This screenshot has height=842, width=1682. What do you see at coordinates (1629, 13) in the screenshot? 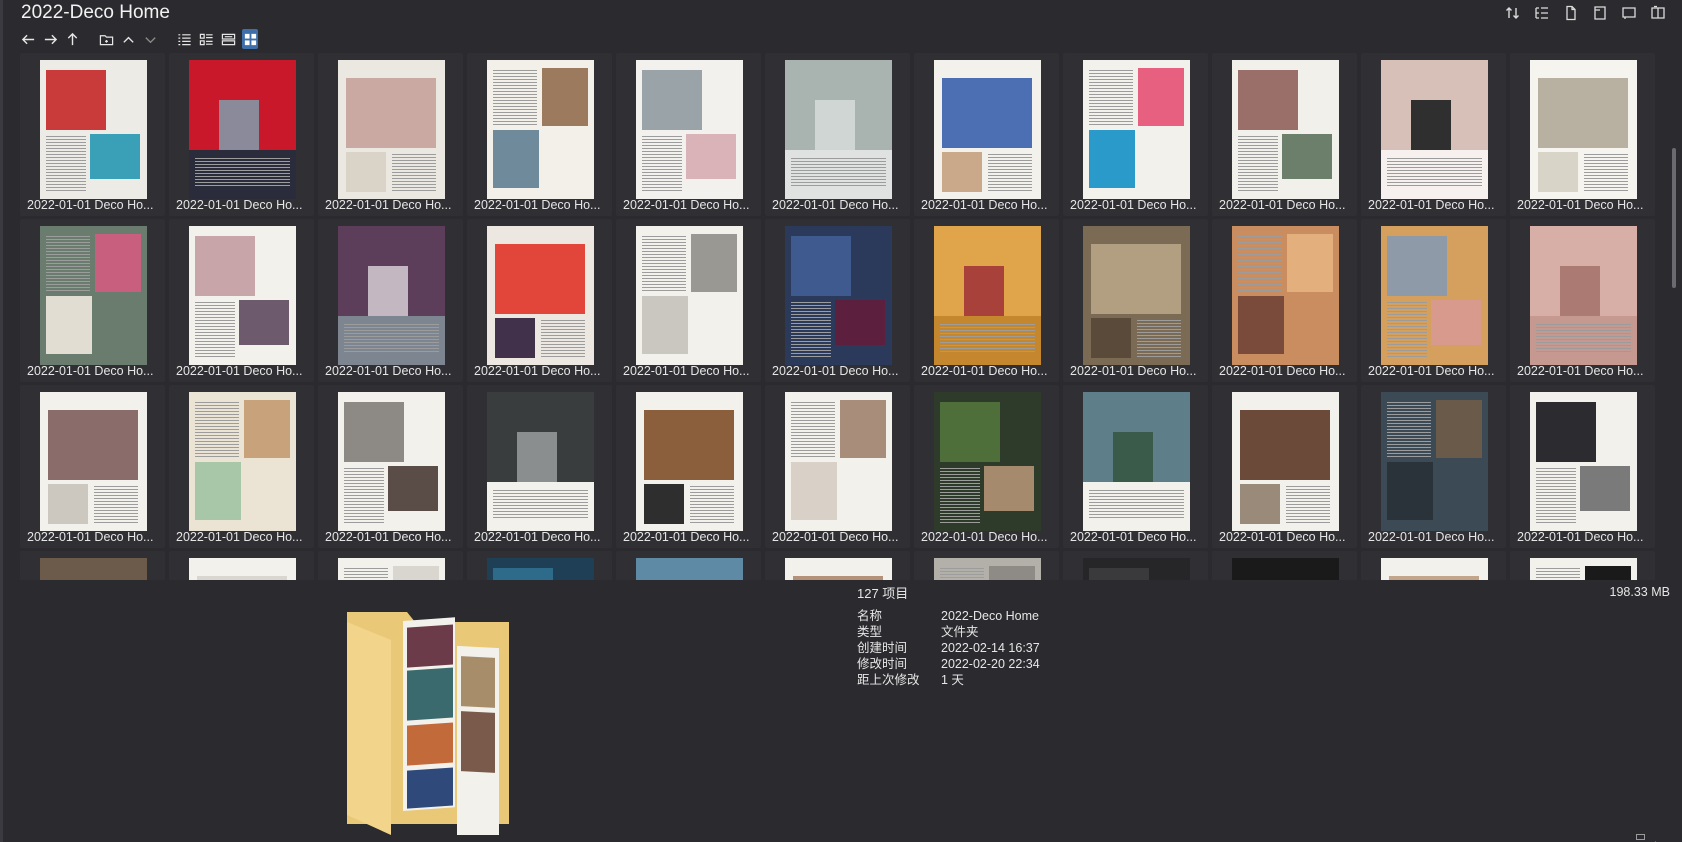
I see `panel-icon` at bounding box center [1629, 13].